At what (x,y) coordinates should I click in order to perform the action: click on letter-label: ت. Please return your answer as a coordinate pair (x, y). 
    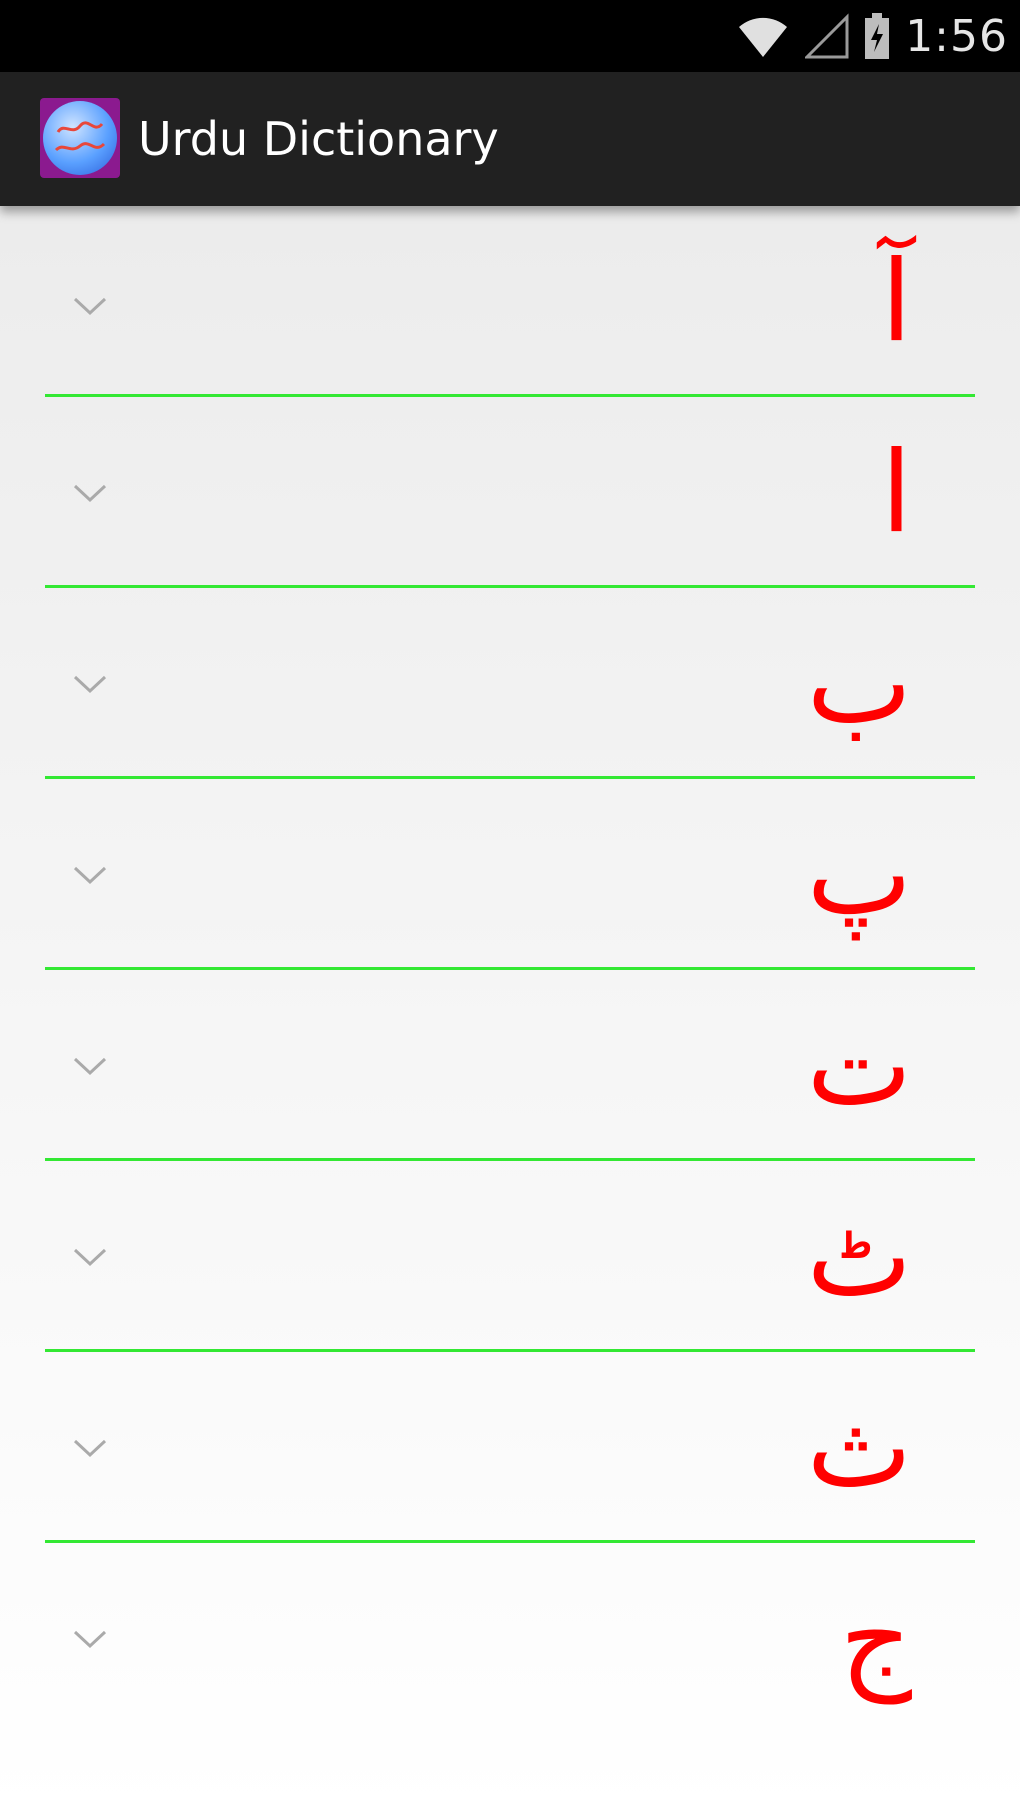
    Looking at the image, I should click on (859, 1065).